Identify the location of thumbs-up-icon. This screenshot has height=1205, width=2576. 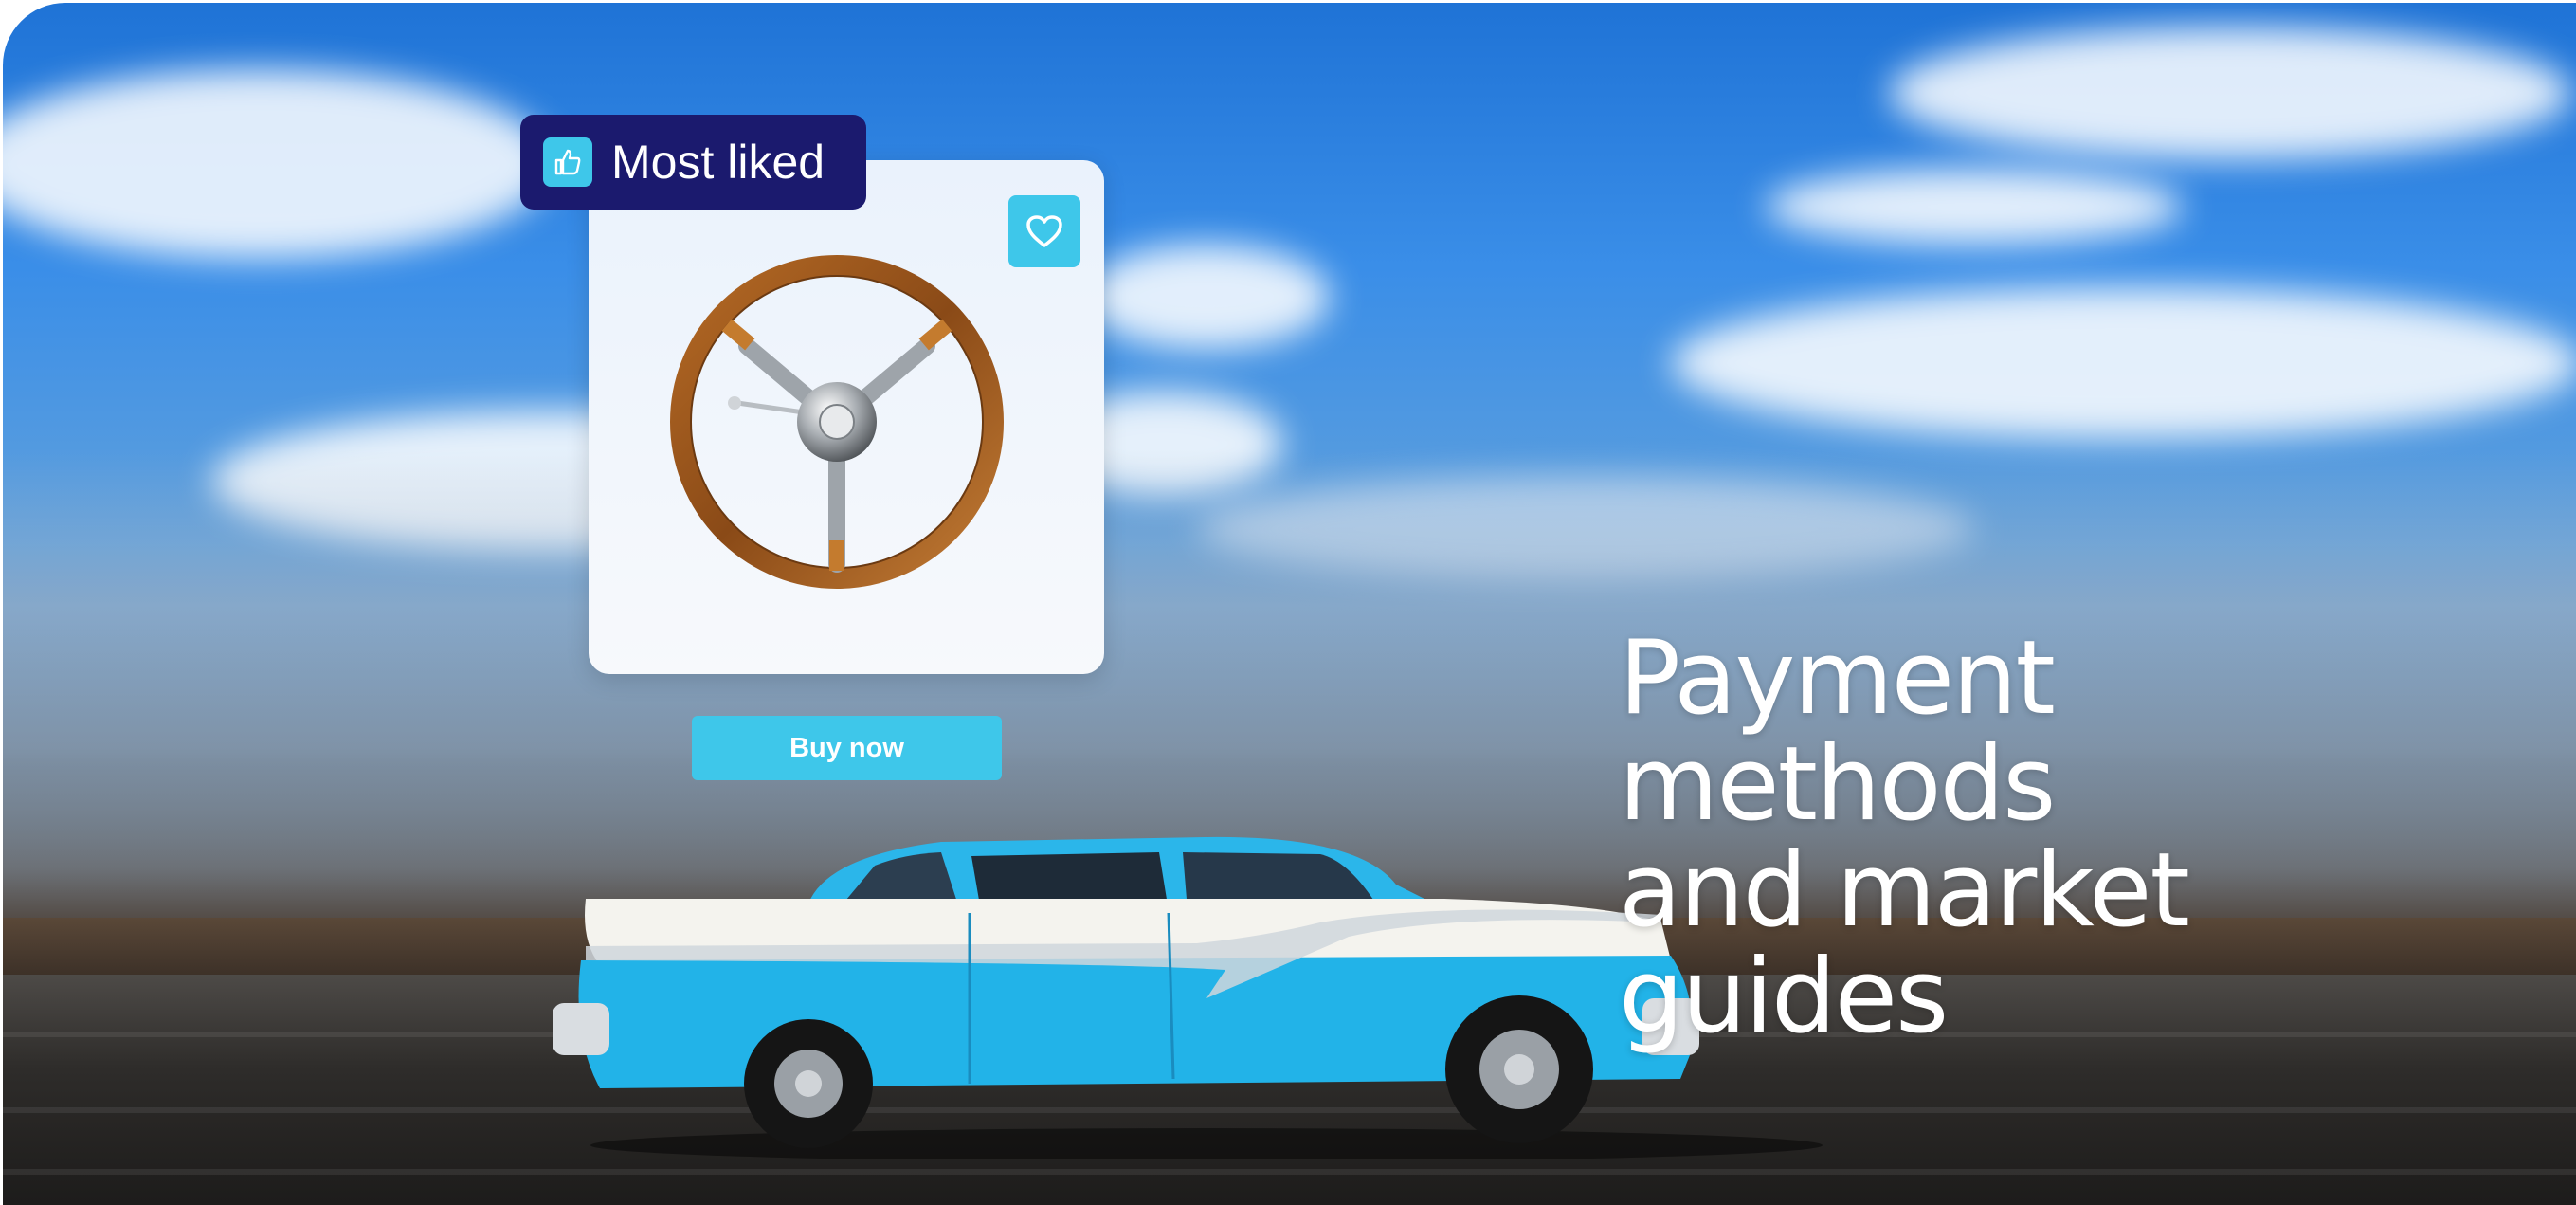
(567, 162).